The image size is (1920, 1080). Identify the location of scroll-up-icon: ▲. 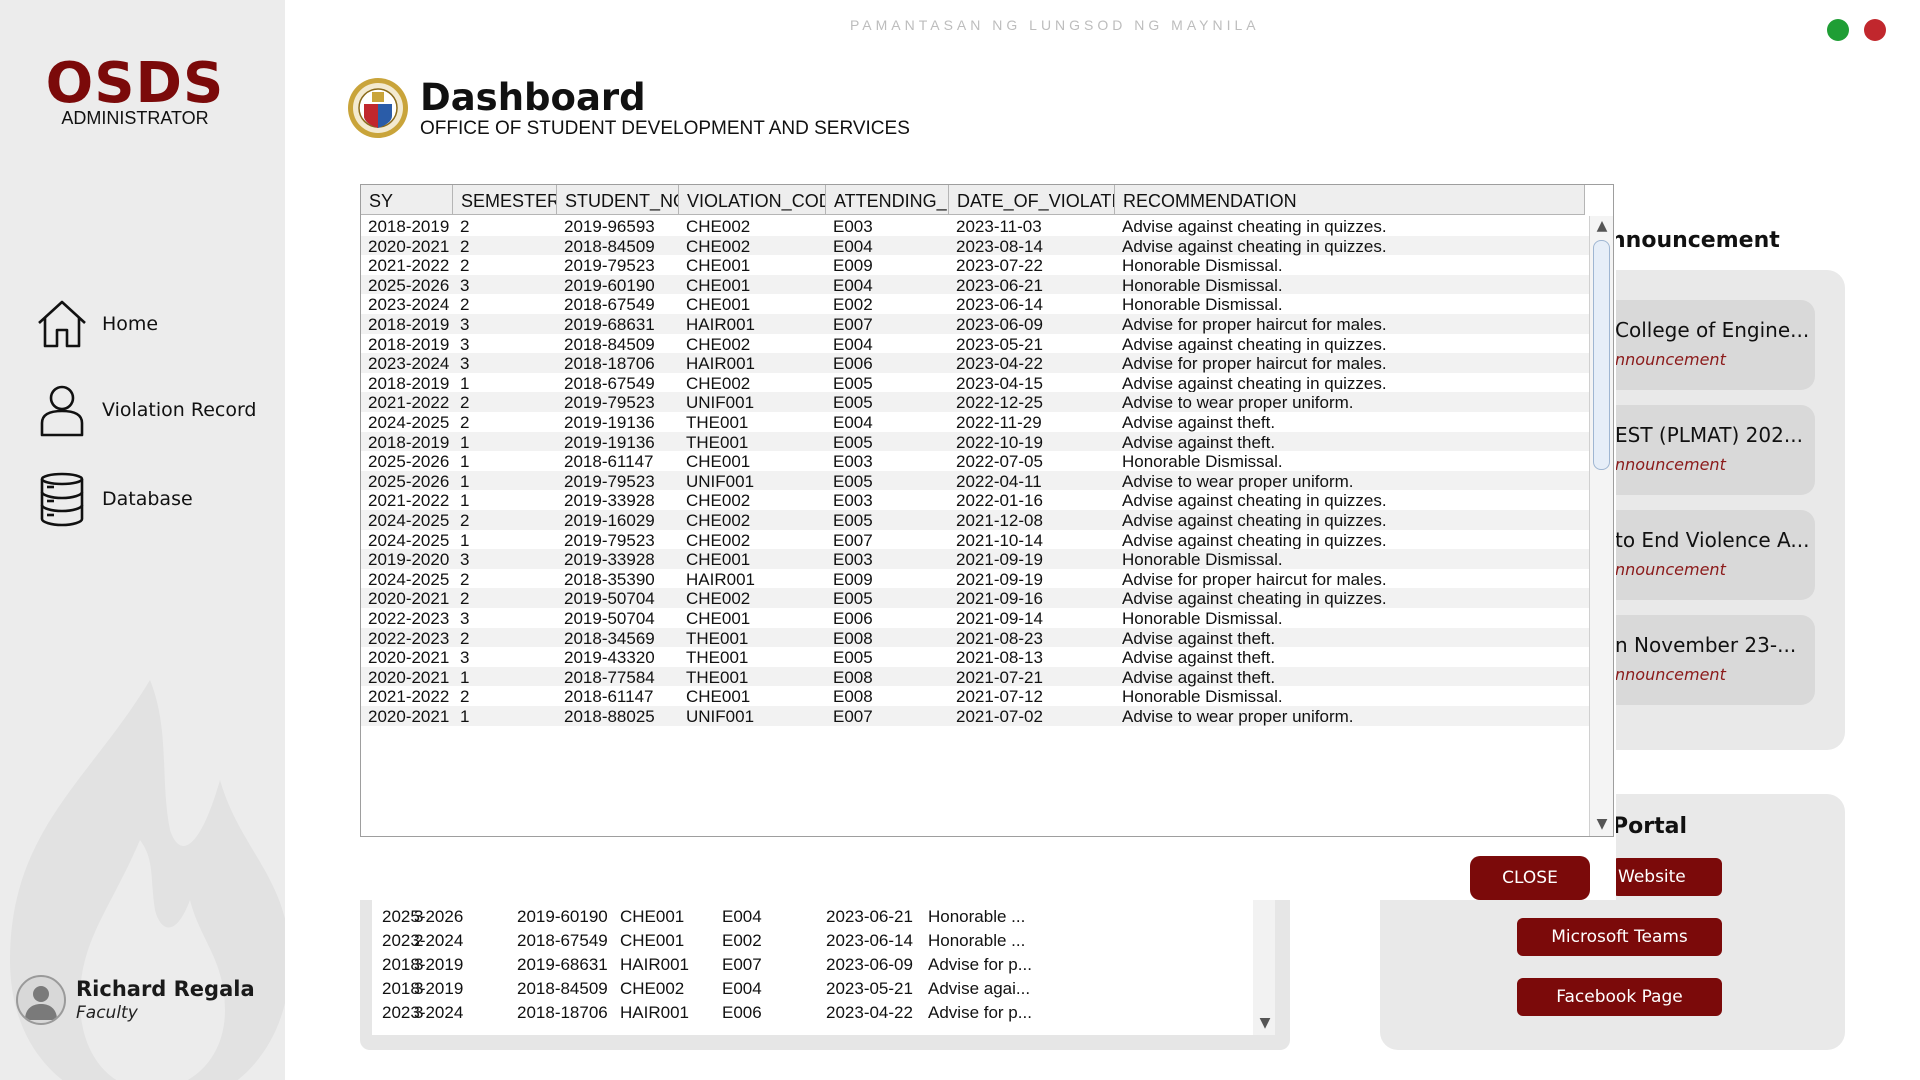
(1601, 228).